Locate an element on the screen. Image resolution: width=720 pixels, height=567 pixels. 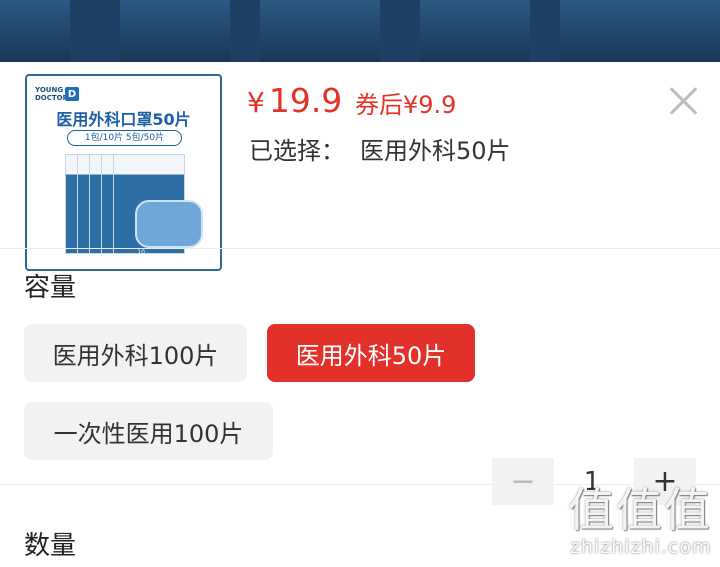
product-thumbnail: YOUNG DOCTOR D 医用外科口罩50片 1包/10片 5包/50片 10 is located at coordinates (123, 172).